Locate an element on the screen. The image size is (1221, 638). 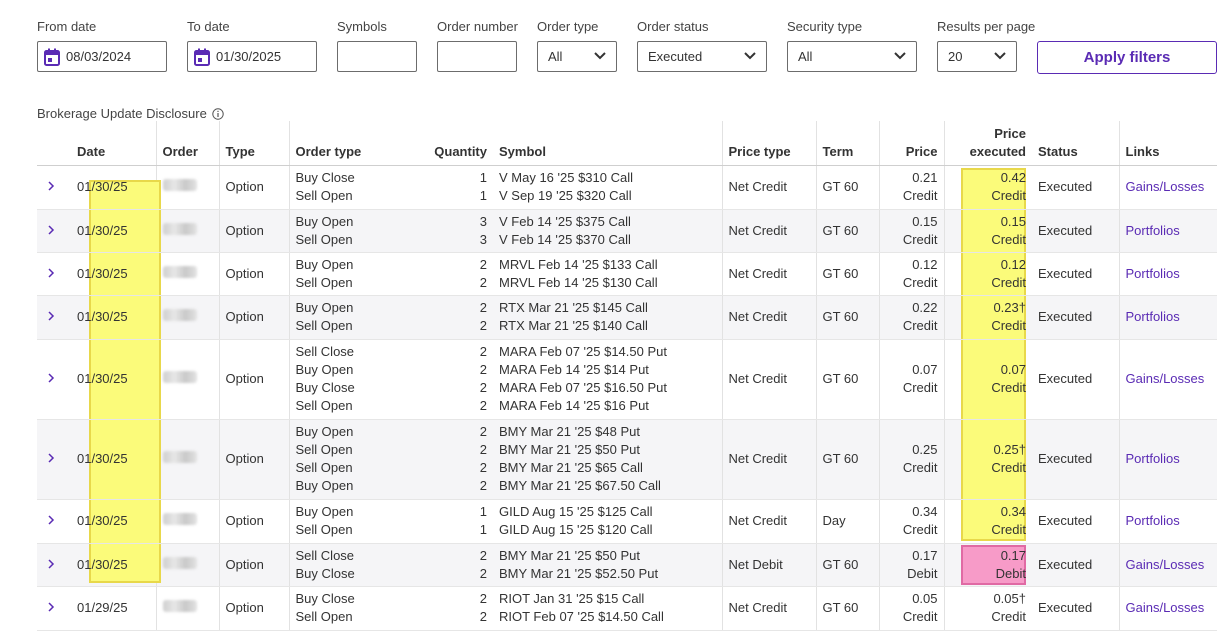
price-executed-line: Credit is located at coordinates (1008, 282).